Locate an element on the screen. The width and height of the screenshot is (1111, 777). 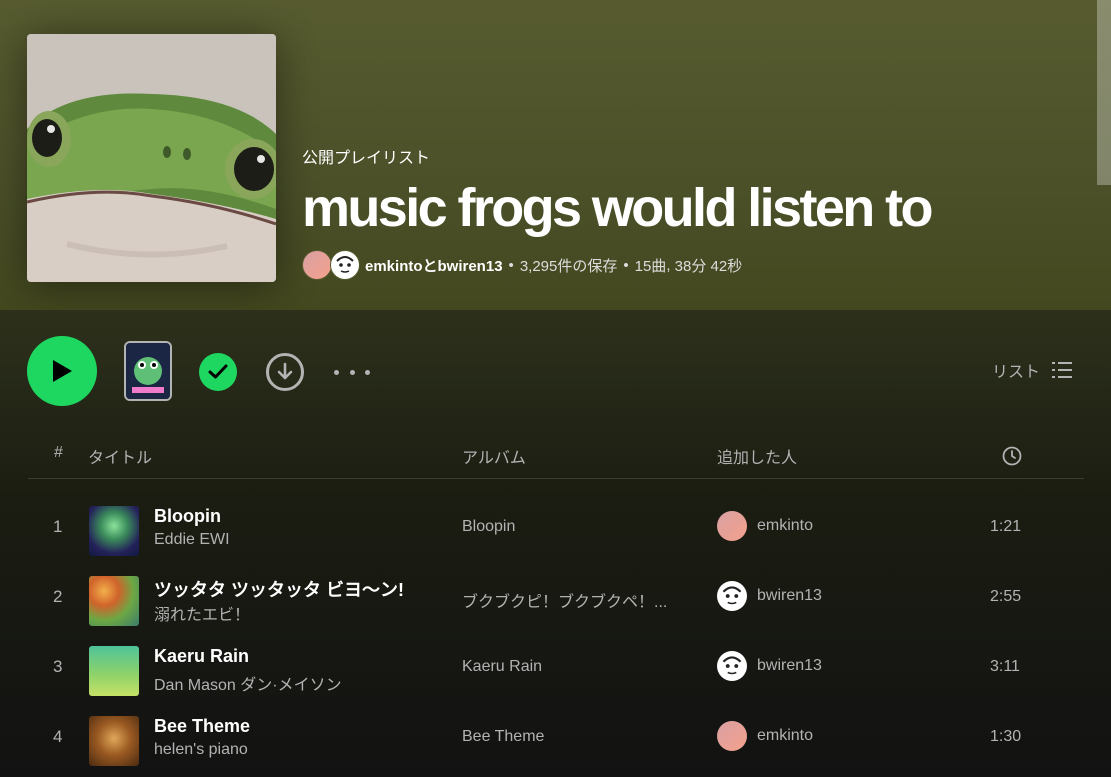
clock-icon is located at coordinates (1012, 456).